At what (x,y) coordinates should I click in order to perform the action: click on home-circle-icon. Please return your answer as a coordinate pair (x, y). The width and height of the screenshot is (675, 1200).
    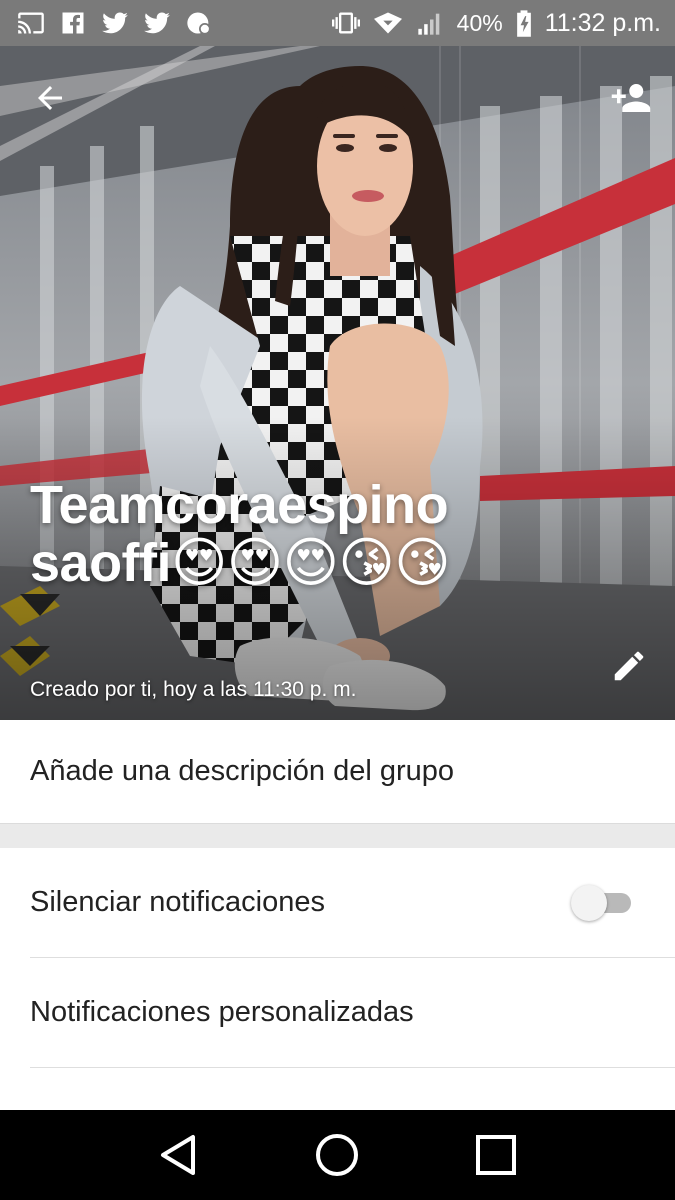
    Looking at the image, I should click on (337, 1155).